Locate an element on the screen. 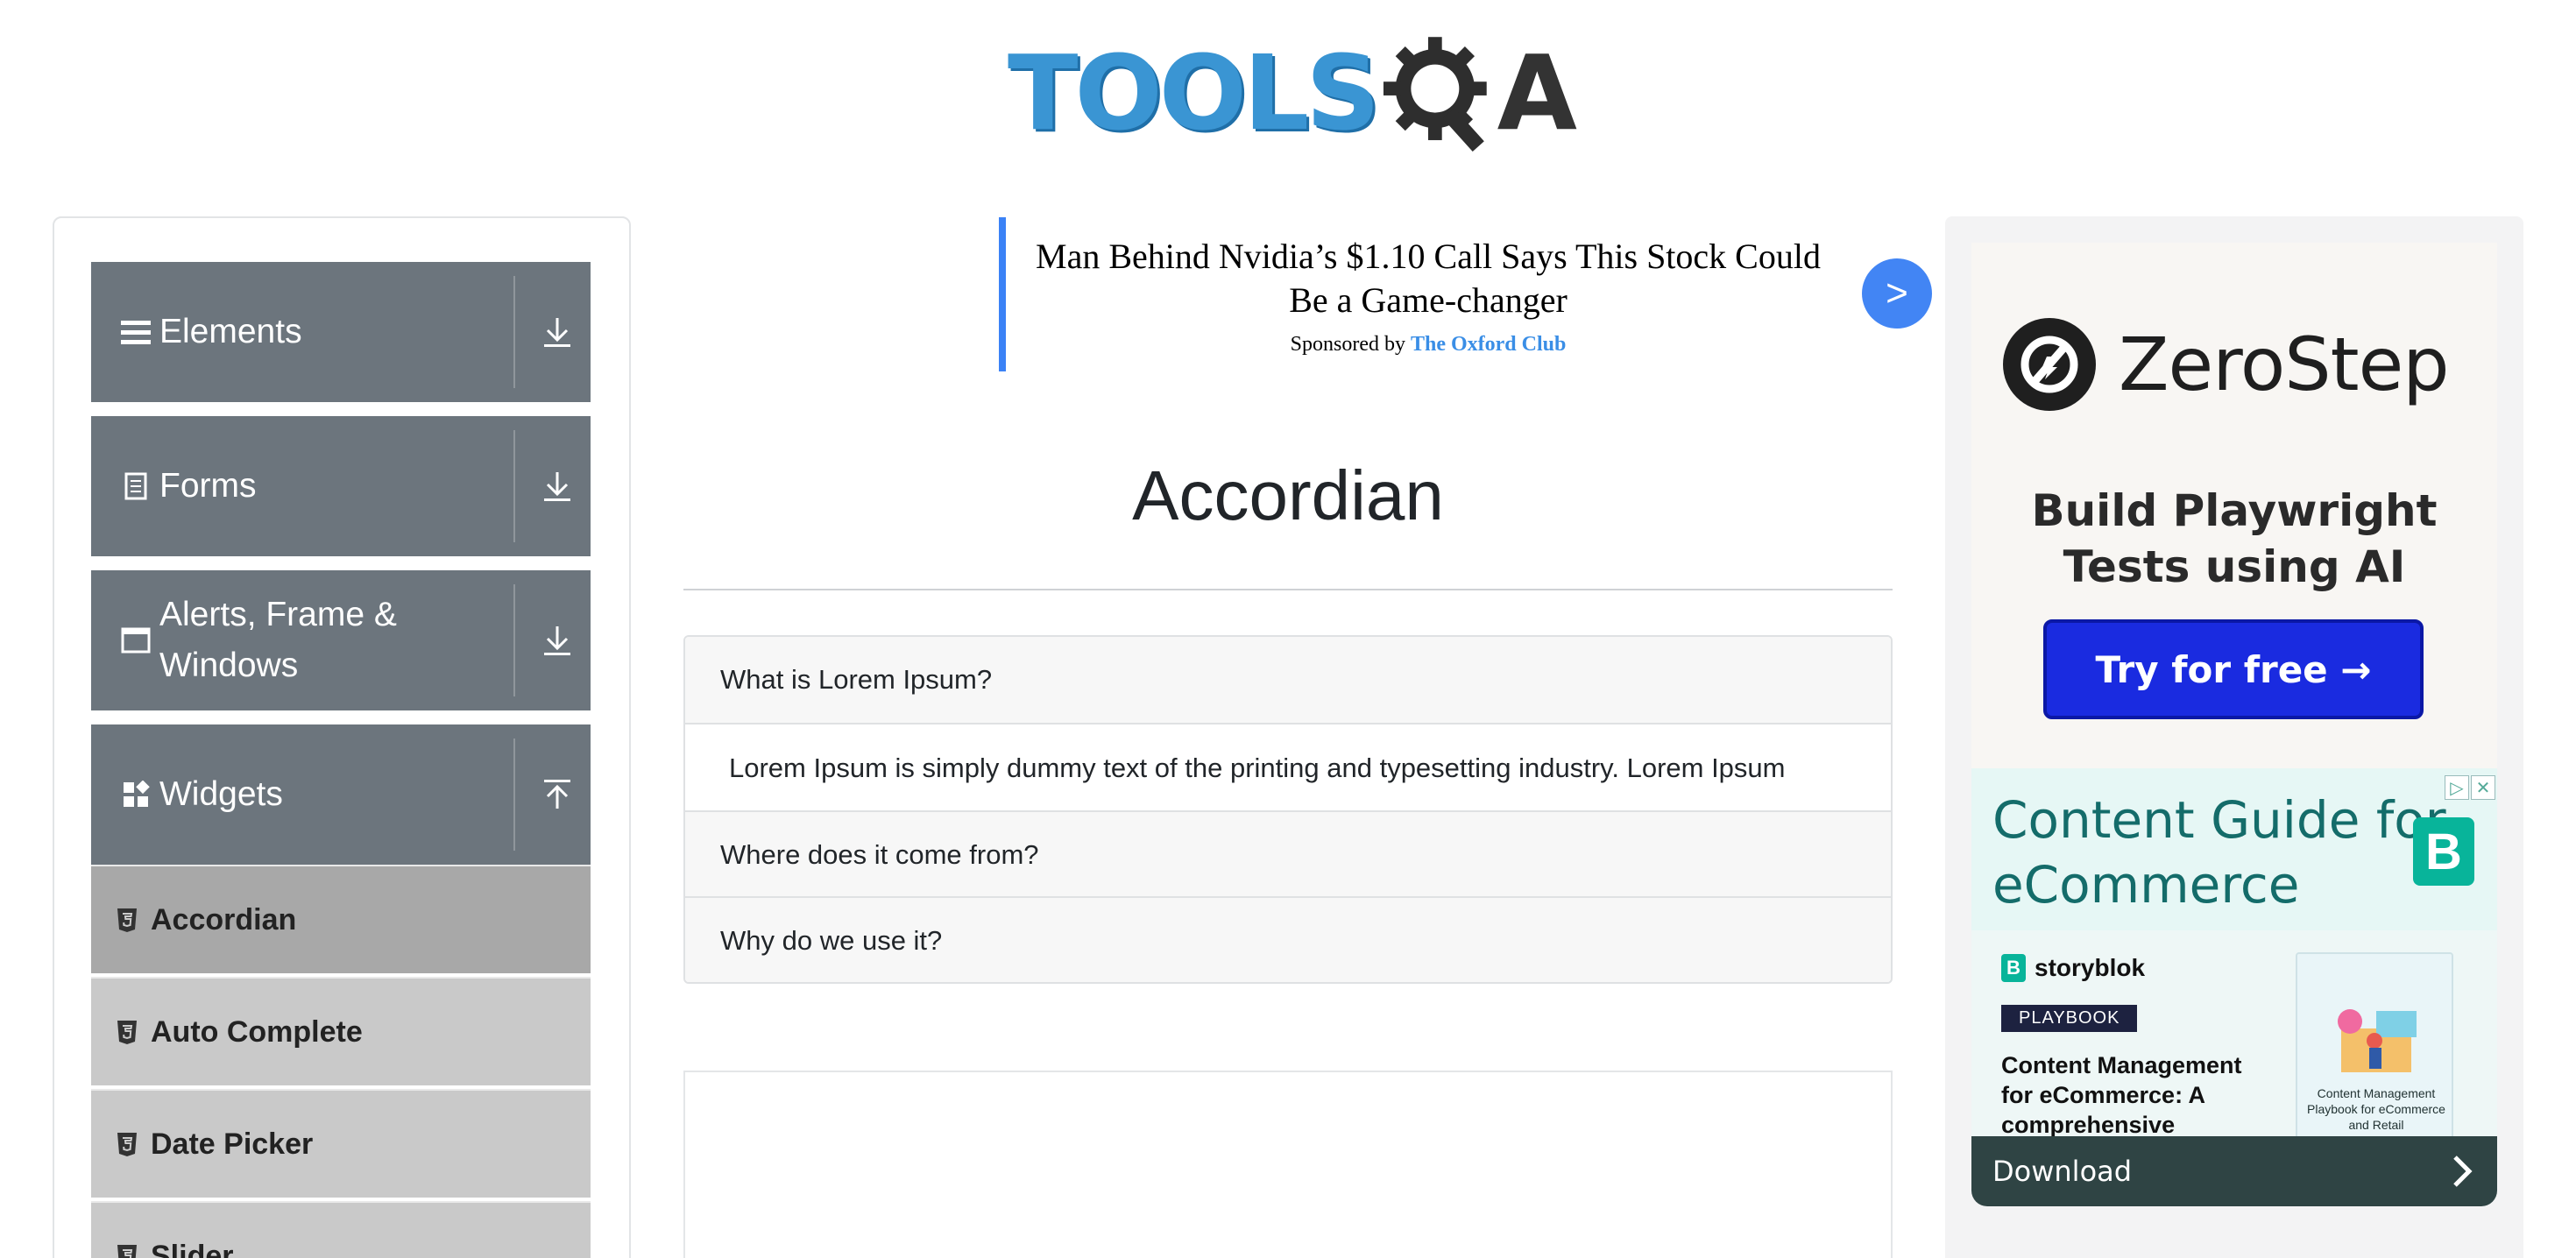  sidebar-item-label: Slider is located at coordinates (192, 1248).